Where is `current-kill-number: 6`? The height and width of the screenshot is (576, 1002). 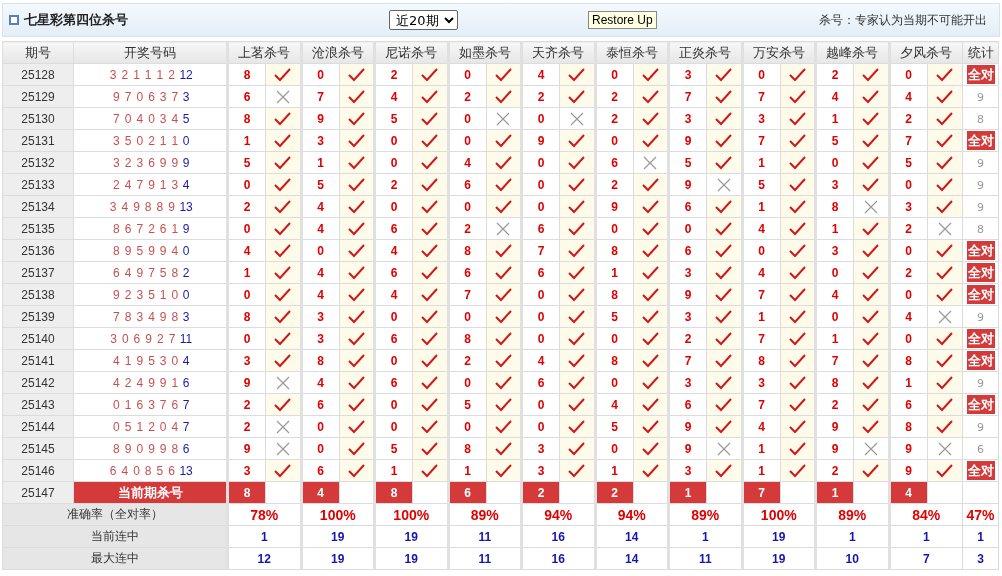
current-kill-number: 6 is located at coordinates (467, 492).